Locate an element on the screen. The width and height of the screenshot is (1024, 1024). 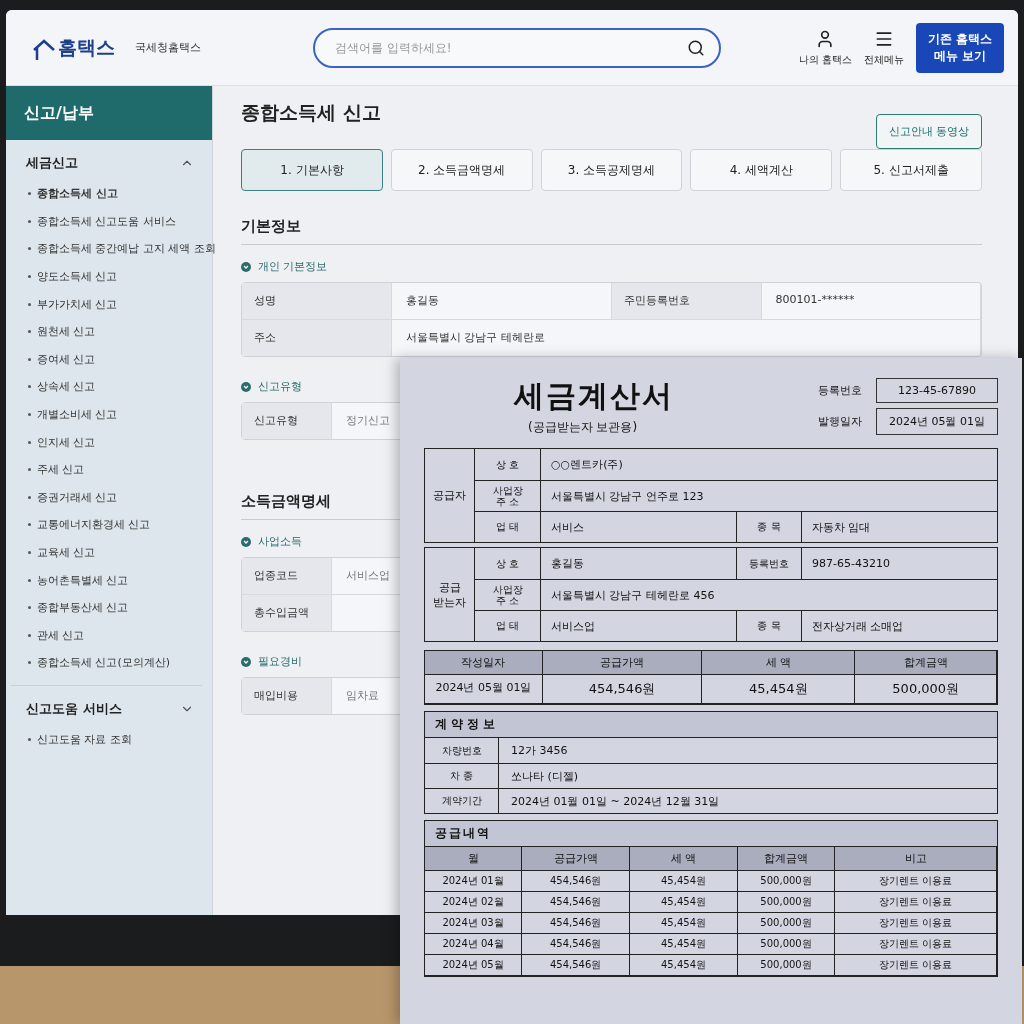
sidebar-item: 종합소득세 신고도움 서비스 is located at coordinates (106, 221).